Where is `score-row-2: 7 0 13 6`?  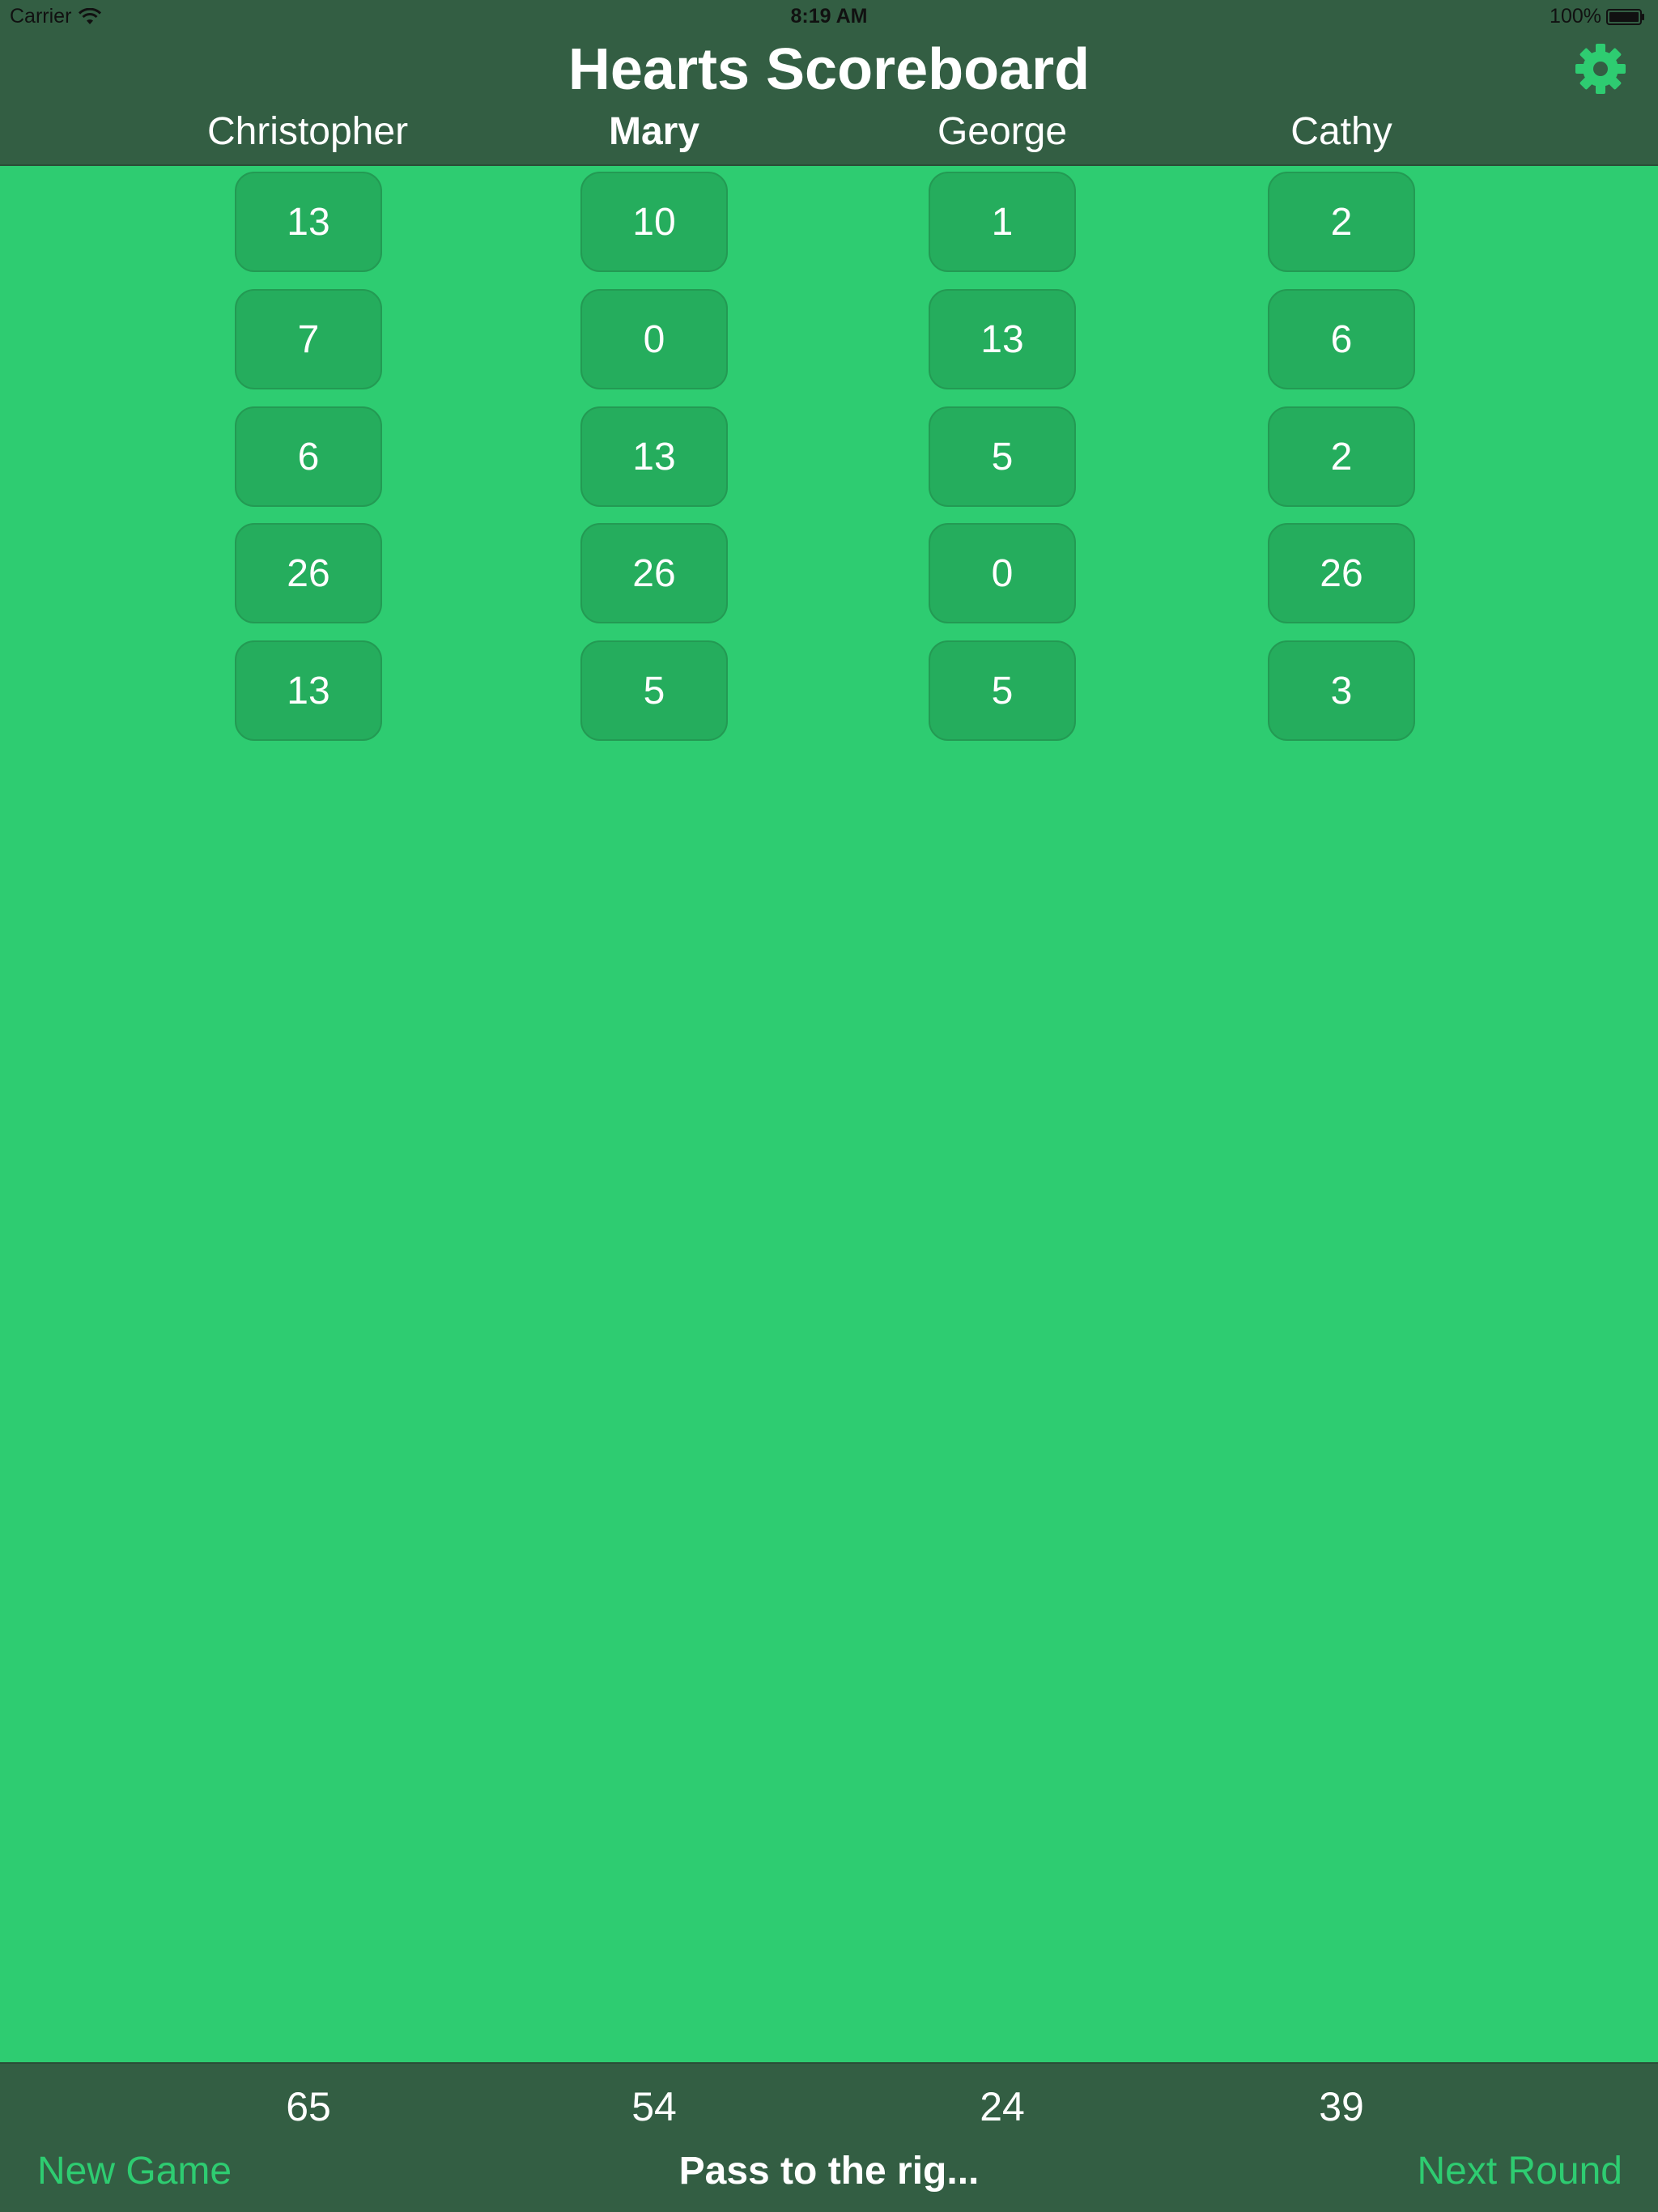
score-row-2: 7 0 13 6 is located at coordinates (829, 341).